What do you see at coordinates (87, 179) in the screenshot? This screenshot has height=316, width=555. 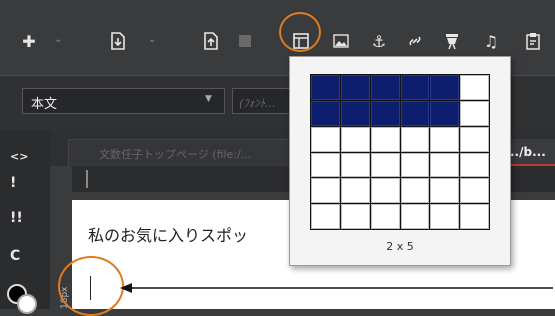 I see `header-caret` at bounding box center [87, 179].